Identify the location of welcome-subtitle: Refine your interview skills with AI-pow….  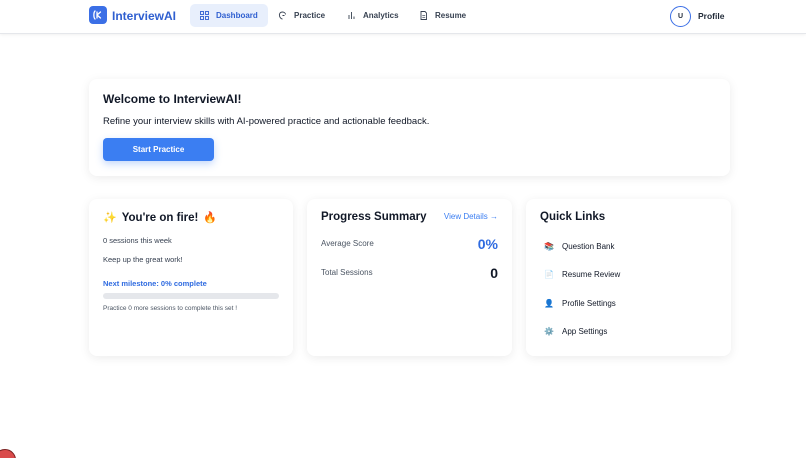
(266, 121).